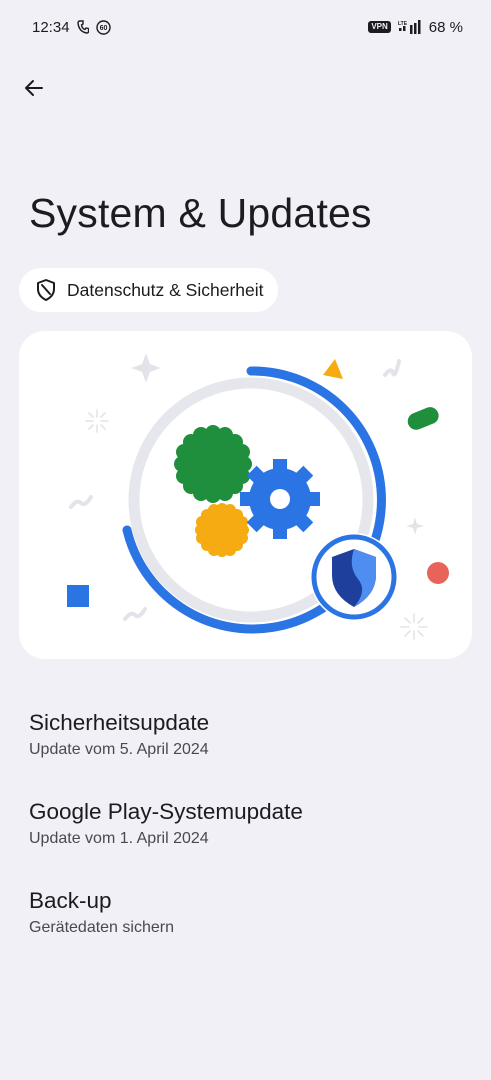  What do you see at coordinates (245, 912) in the screenshot?
I see `backup-item: Back-up Gerätedaten sichern` at bounding box center [245, 912].